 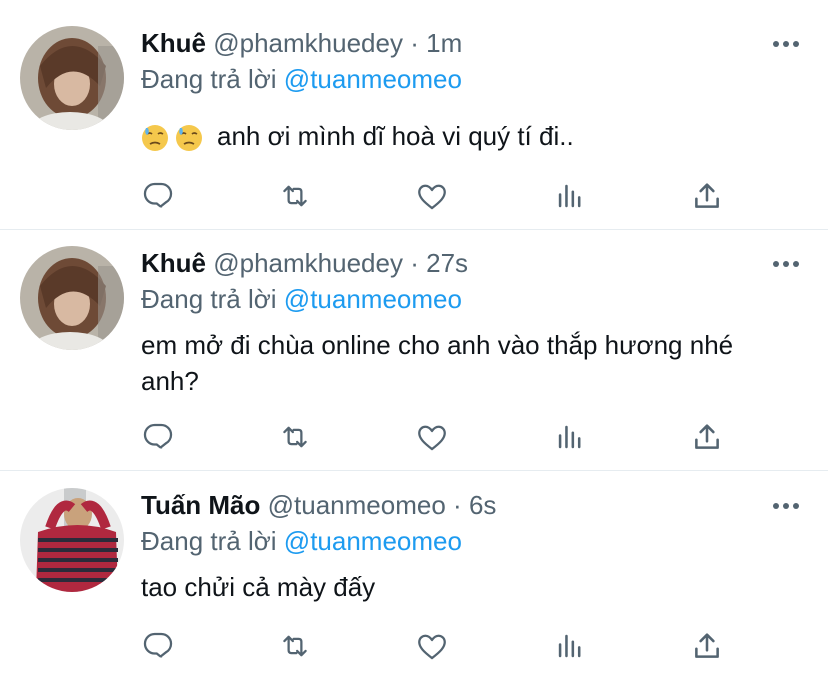 I want to click on display-name: Tuấn Mão, so click(x=200, y=505).